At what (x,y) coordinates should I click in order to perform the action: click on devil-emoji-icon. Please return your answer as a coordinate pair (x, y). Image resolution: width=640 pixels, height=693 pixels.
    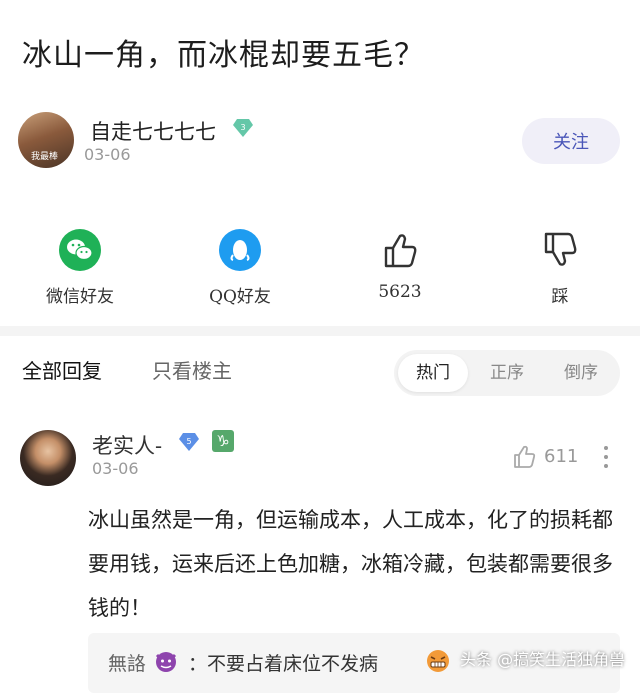
    Looking at the image, I should click on (166, 662).